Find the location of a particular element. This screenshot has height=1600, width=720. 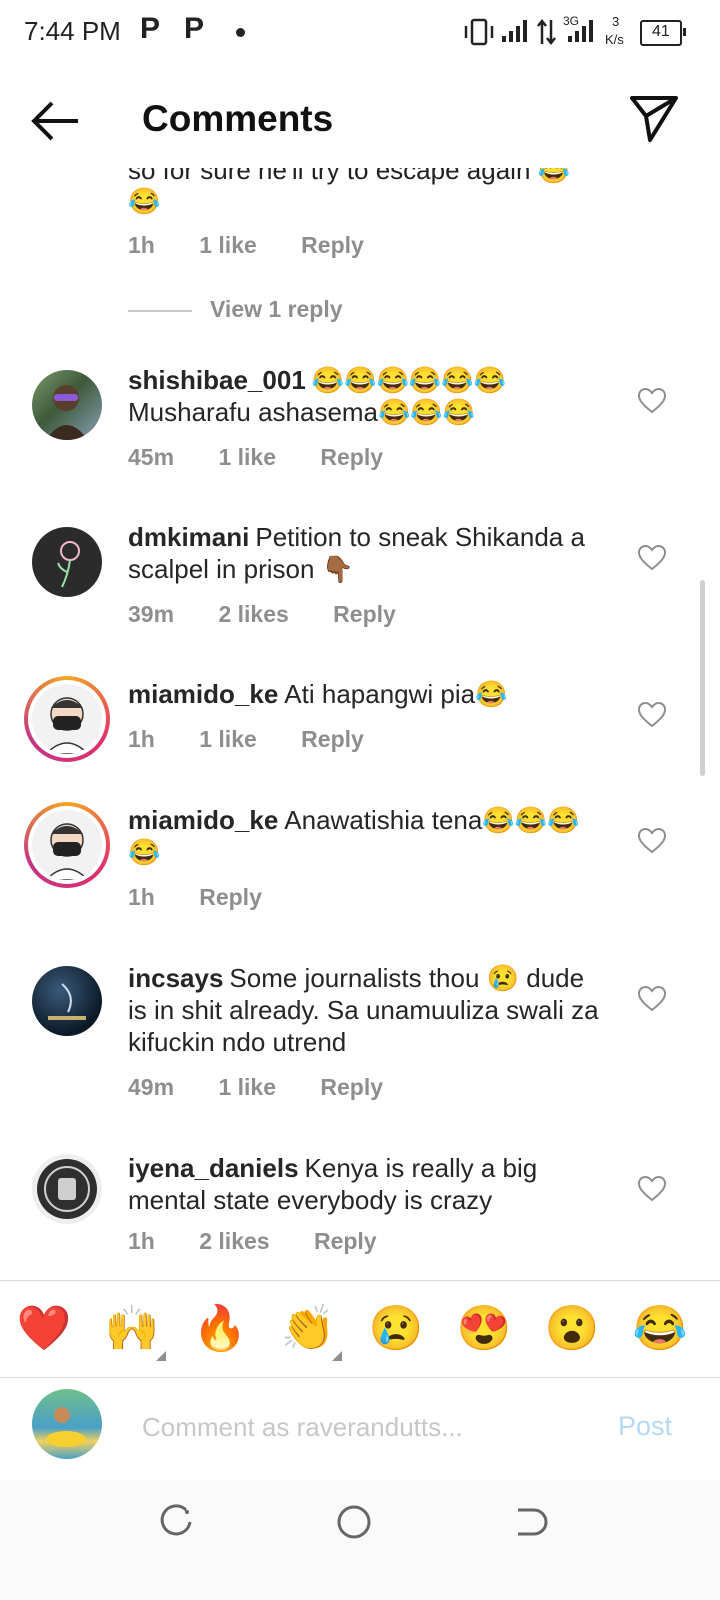

data-transfer-icon is located at coordinates (546, 32).